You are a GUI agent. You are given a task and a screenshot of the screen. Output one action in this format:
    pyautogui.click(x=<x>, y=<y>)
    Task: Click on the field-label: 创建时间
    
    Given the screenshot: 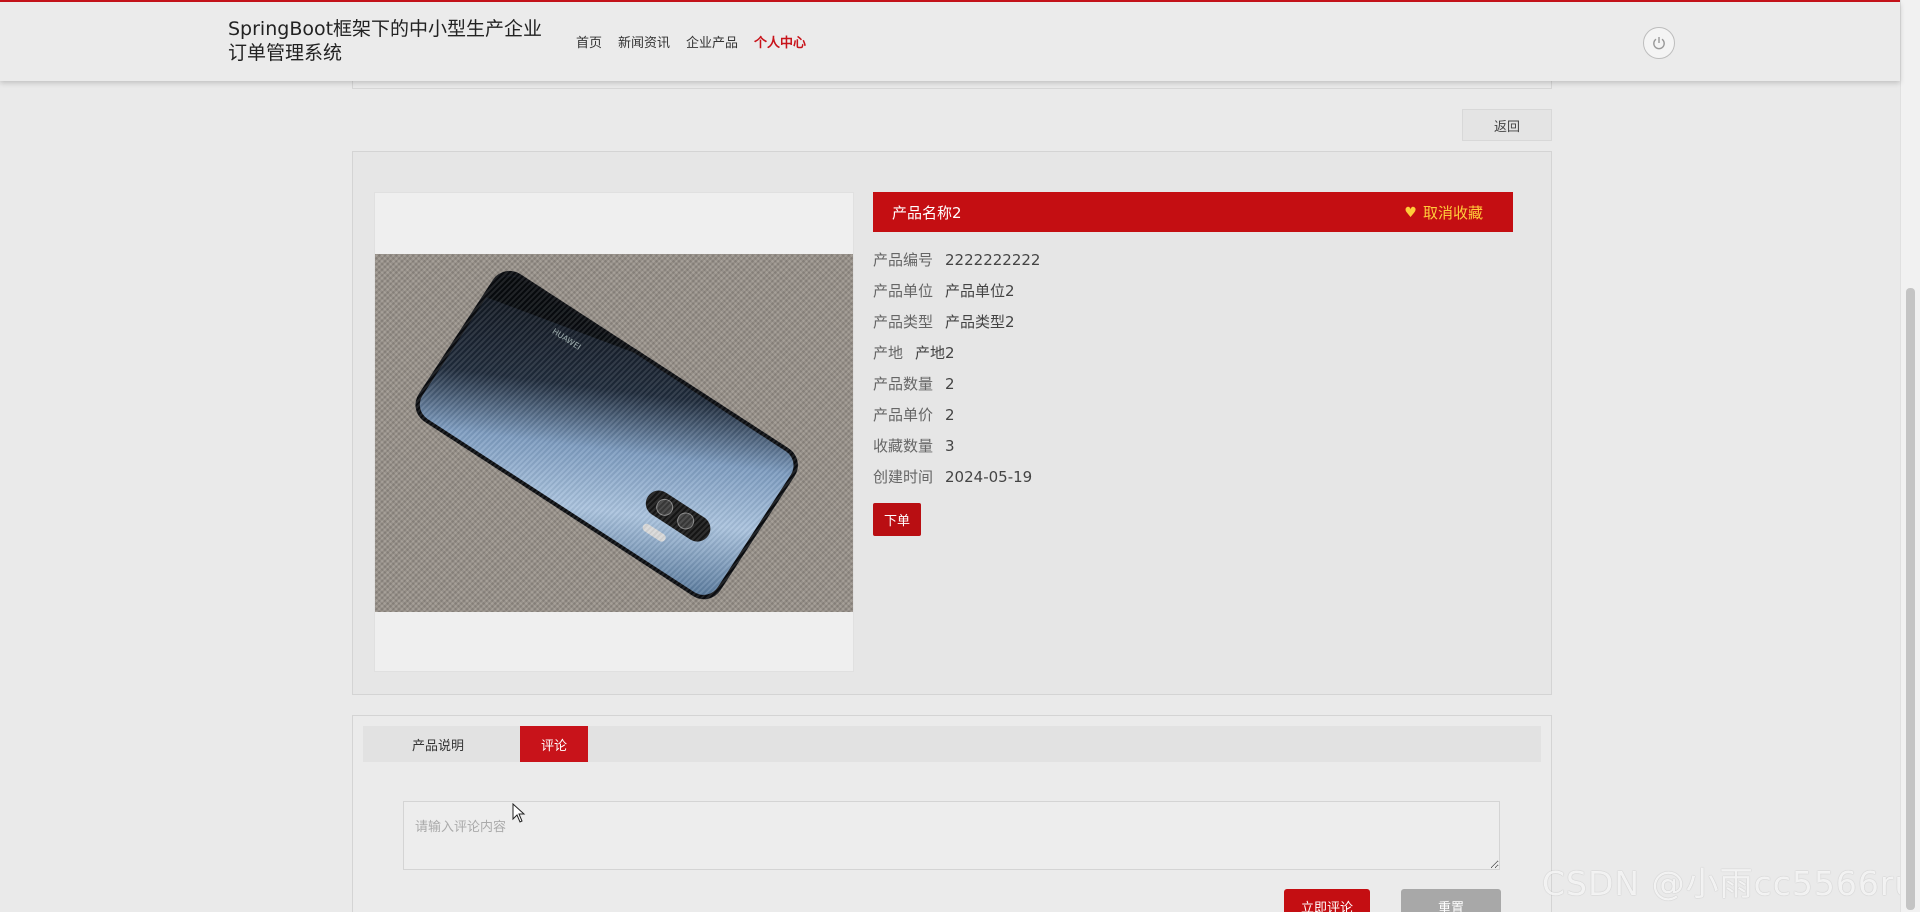 What is the action you would take?
    pyautogui.click(x=903, y=477)
    